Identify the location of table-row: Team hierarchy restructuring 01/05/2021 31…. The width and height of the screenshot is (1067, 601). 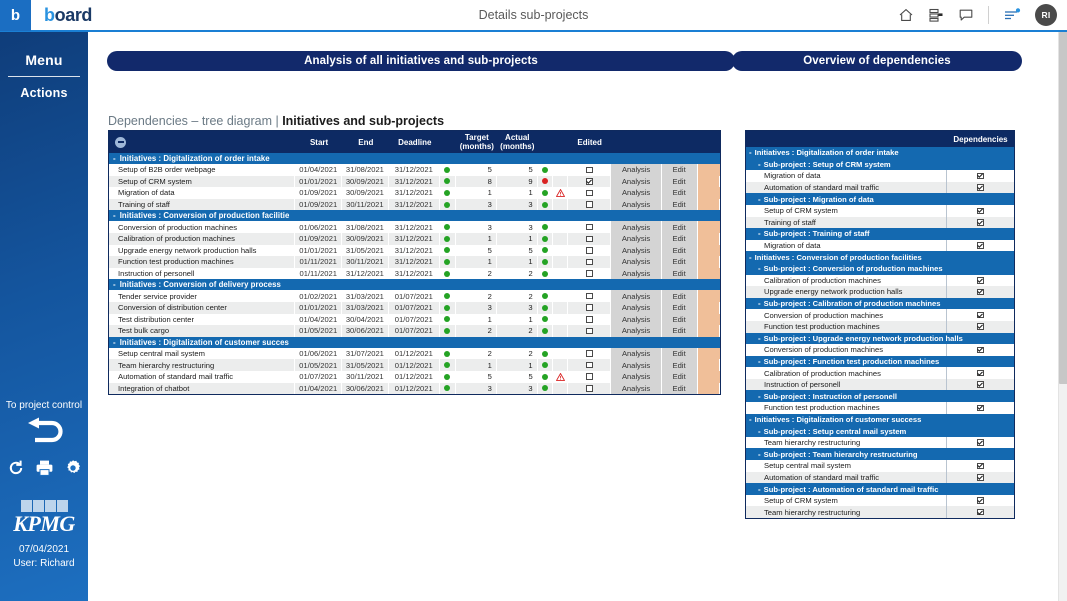
(414, 365).